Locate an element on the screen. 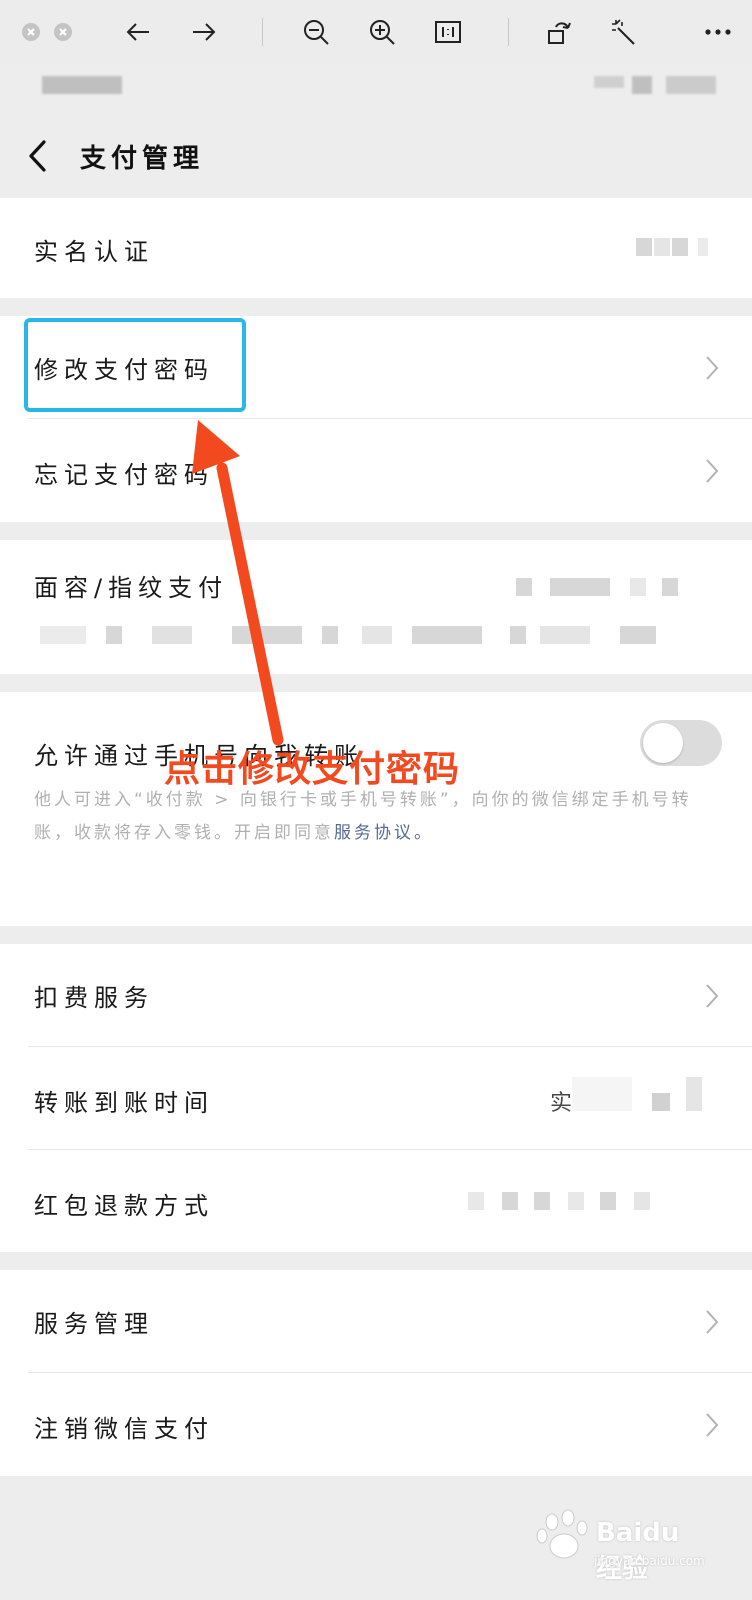 The height and width of the screenshot is (1600, 752). watermark-url: jingyan.baidu.com is located at coordinates (649, 1561).